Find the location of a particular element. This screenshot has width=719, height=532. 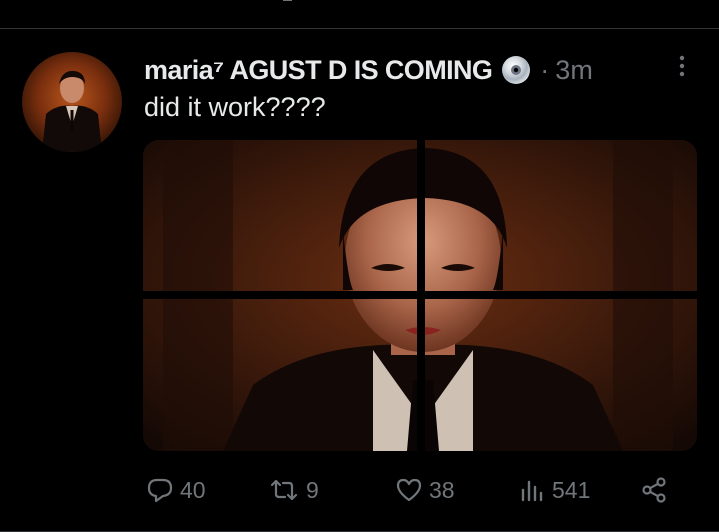

reply-count: 40 is located at coordinates (193, 489).